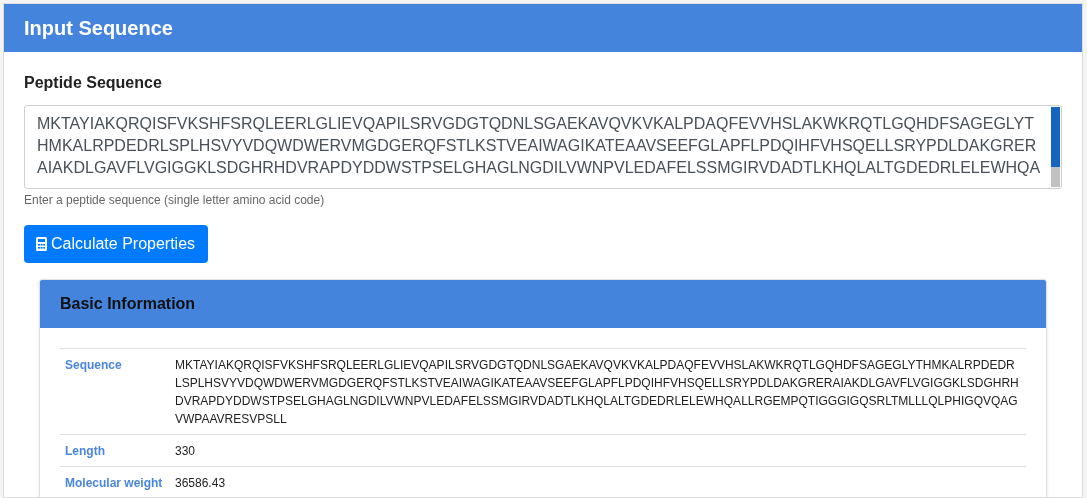  What do you see at coordinates (114, 483) in the screenshot?
I see `property-label: Molecular weight` at bounding box center [114, 483].